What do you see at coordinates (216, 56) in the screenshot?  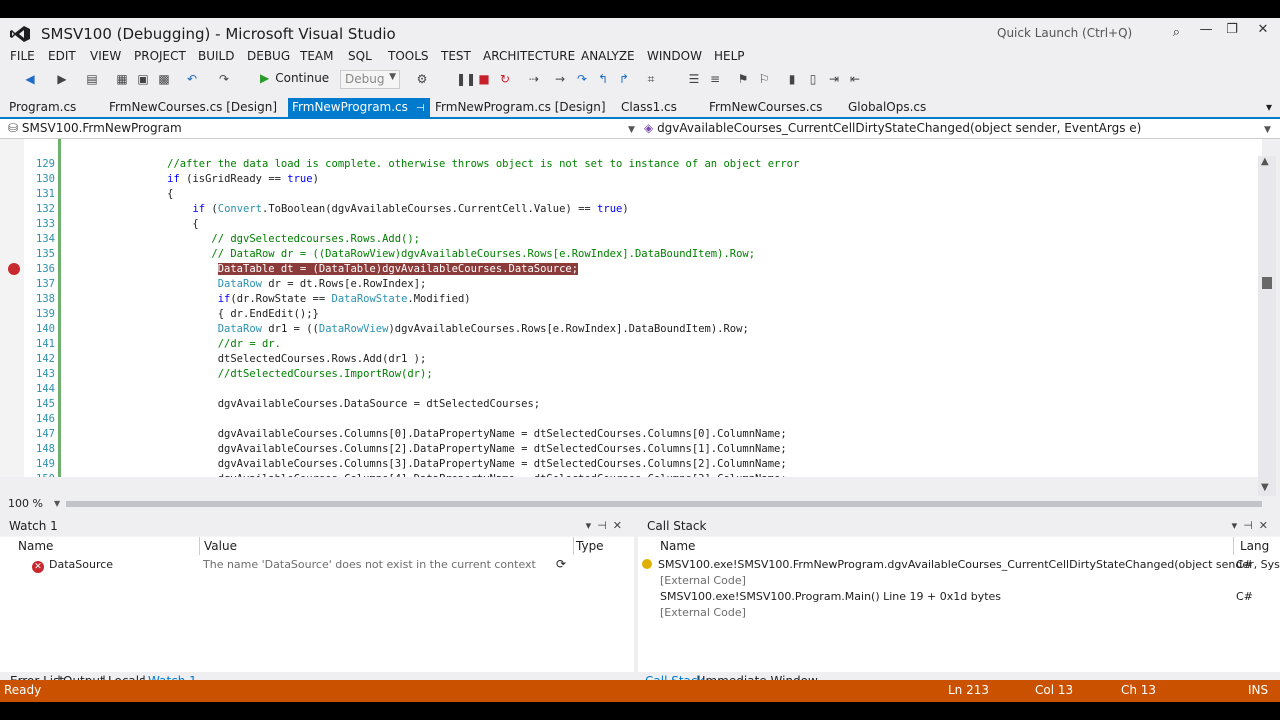 I see `menu-build: BUILD` at bounding box center [216, 56].